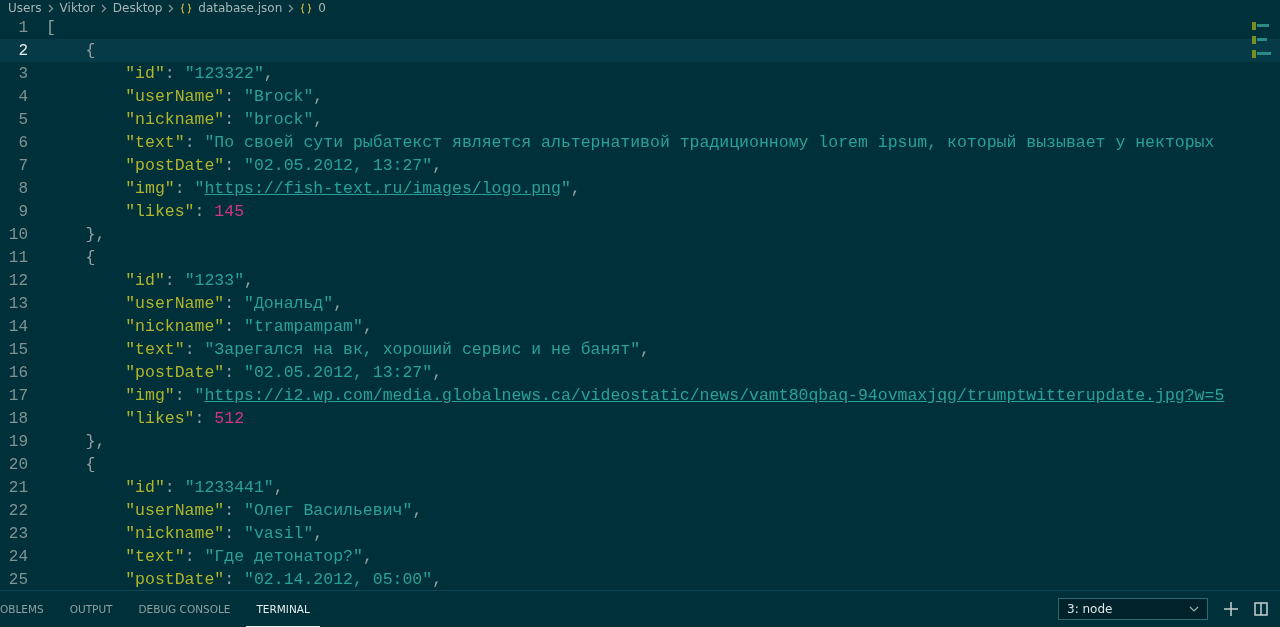 The width and height of the screenshot is (1280, 627). Describe the element at coordinates (22, 96) in the screenshot. I see `line-number: 4` at that location.